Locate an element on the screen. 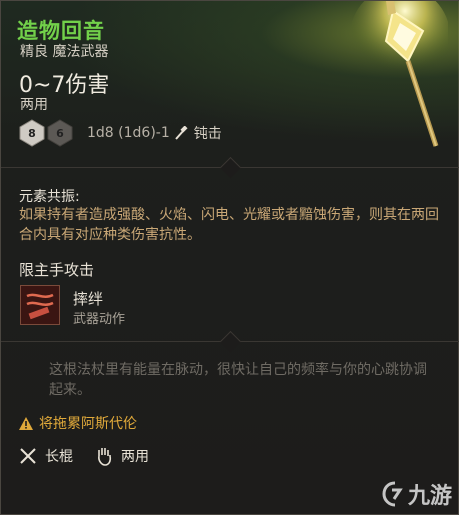 The height and width of the screenshot is (515, 459). warning-text: 将拖累阿斯代伦 is located at coordinates (88, 424).